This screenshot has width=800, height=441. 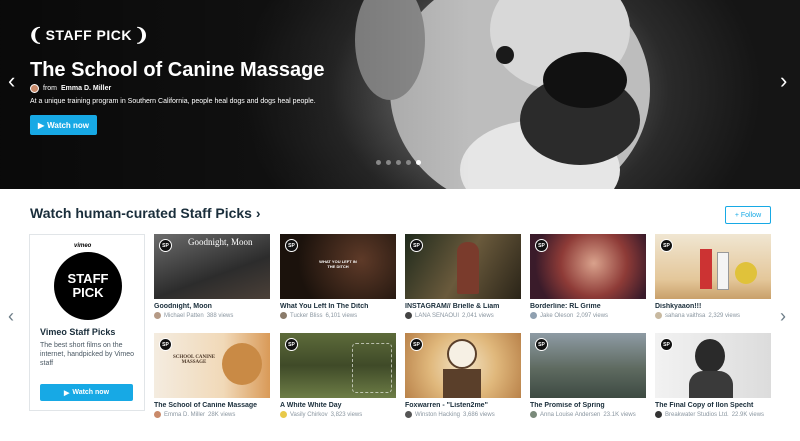 What do you see at coordinates (437, 316) in the screenshot?
I see `uploader-name: LANA SENAOUI` at bounding box center [437, 316].